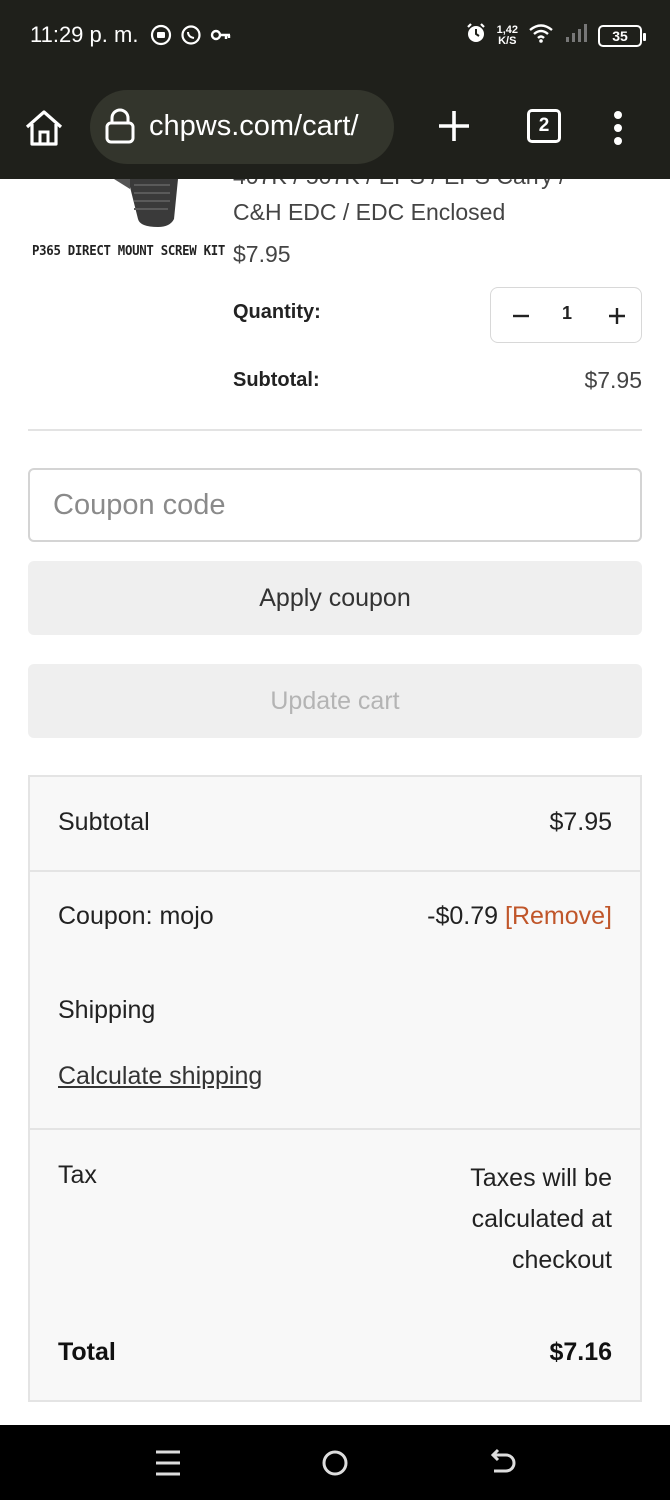 This screenshot has height=1500, width=670. I want to click on net-speed-unit: K/S, so click(507, 40).